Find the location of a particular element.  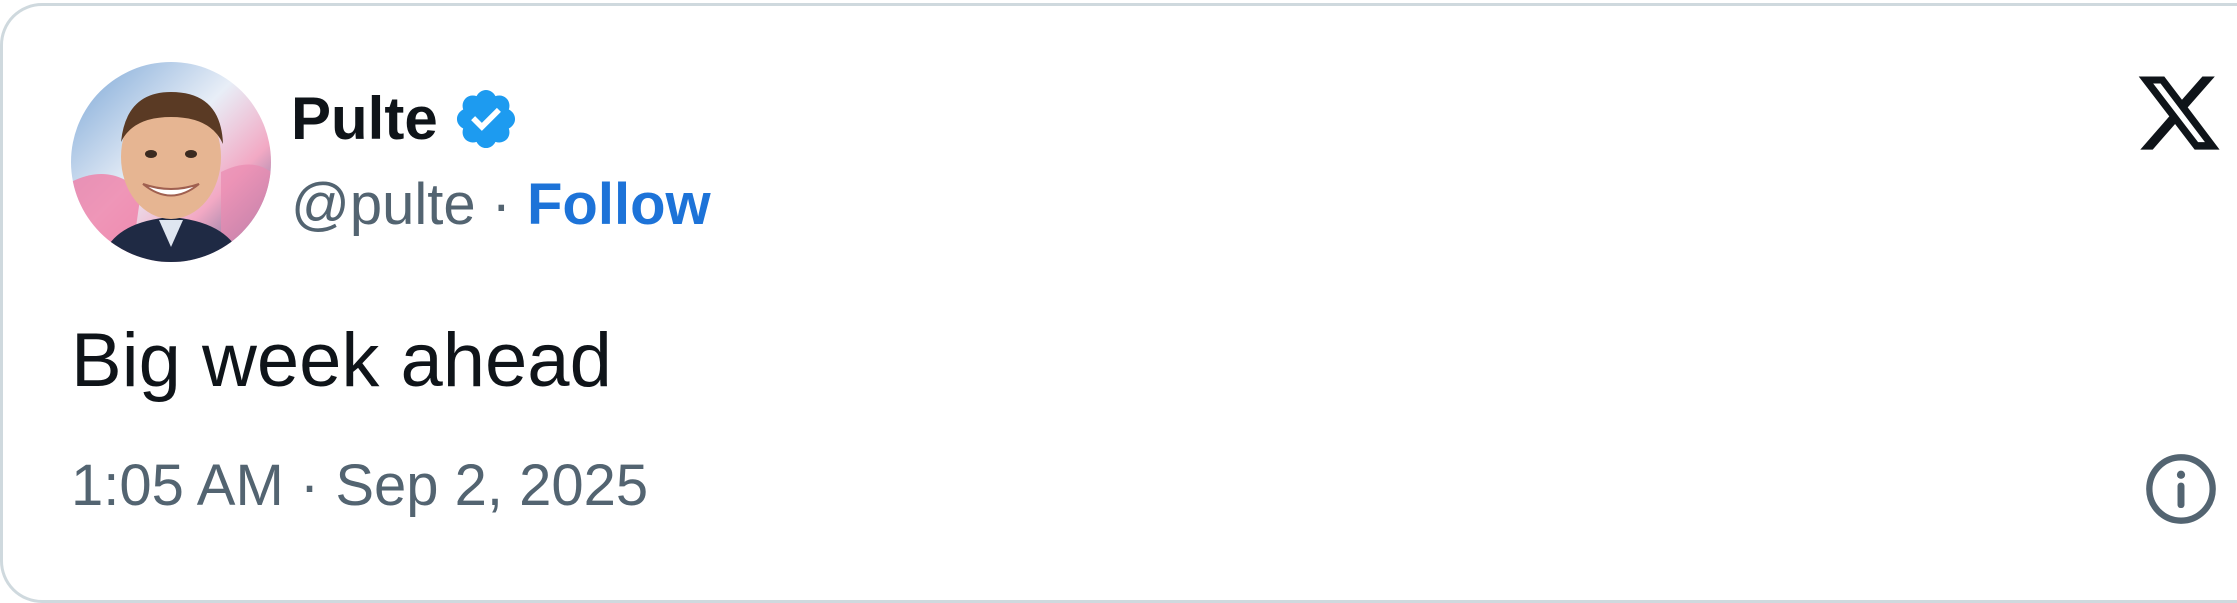

tweet-timestamp: 1:05 AM · Sep 2, 2025 is located at coordinates (359, 486).